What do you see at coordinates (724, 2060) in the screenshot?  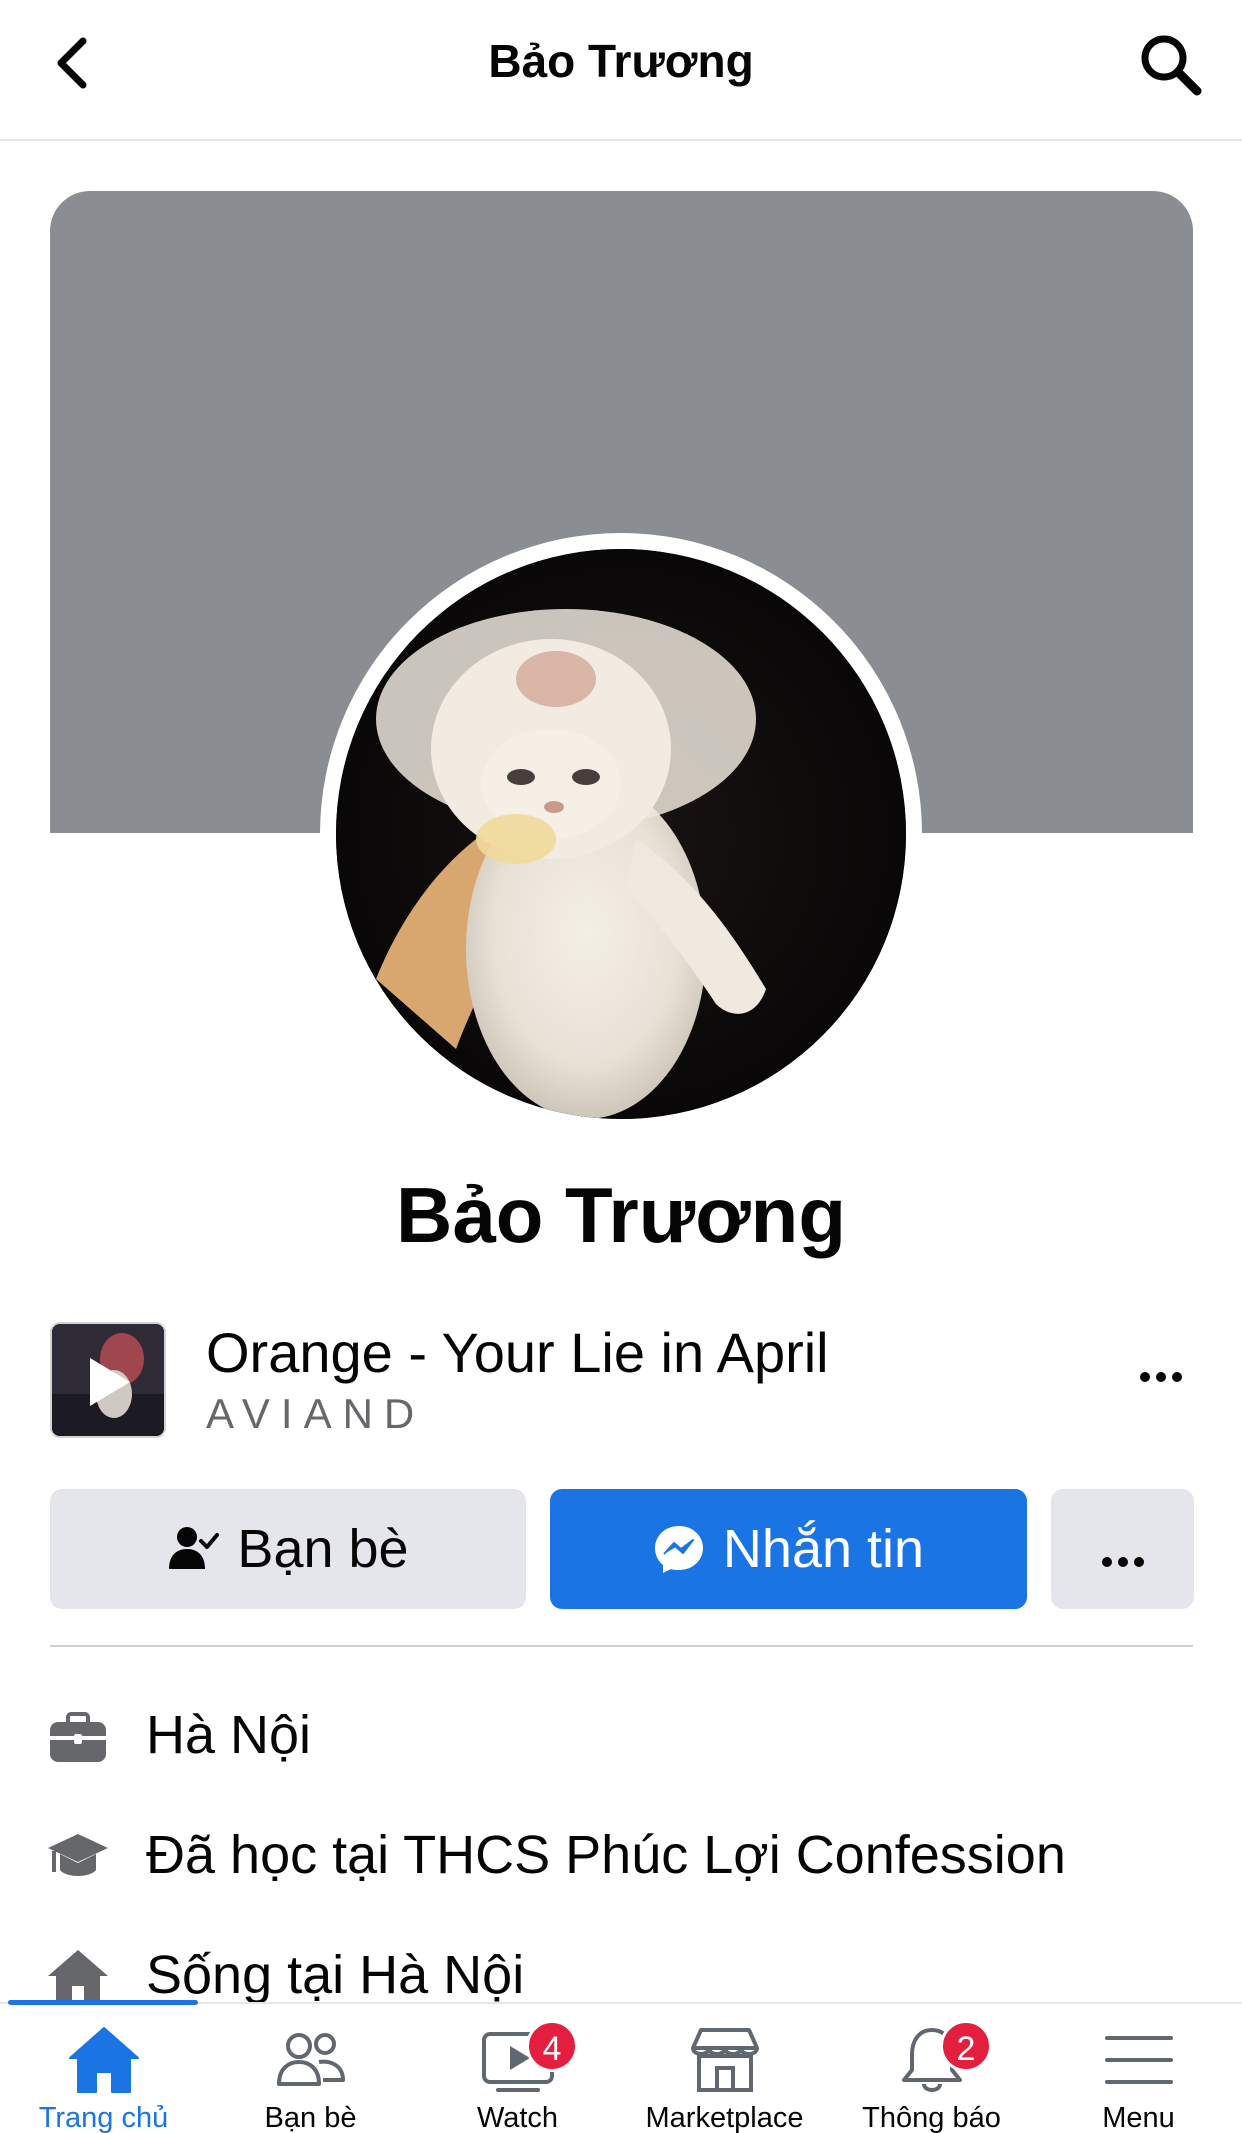 I see `marketplace-store-icon` at bounding box center [724, 2060].